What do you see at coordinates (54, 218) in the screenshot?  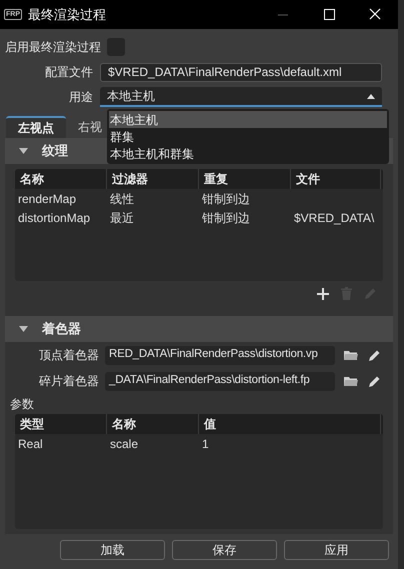 I see `table-cell-text: distortionMap` at bounding box center [54, 218].